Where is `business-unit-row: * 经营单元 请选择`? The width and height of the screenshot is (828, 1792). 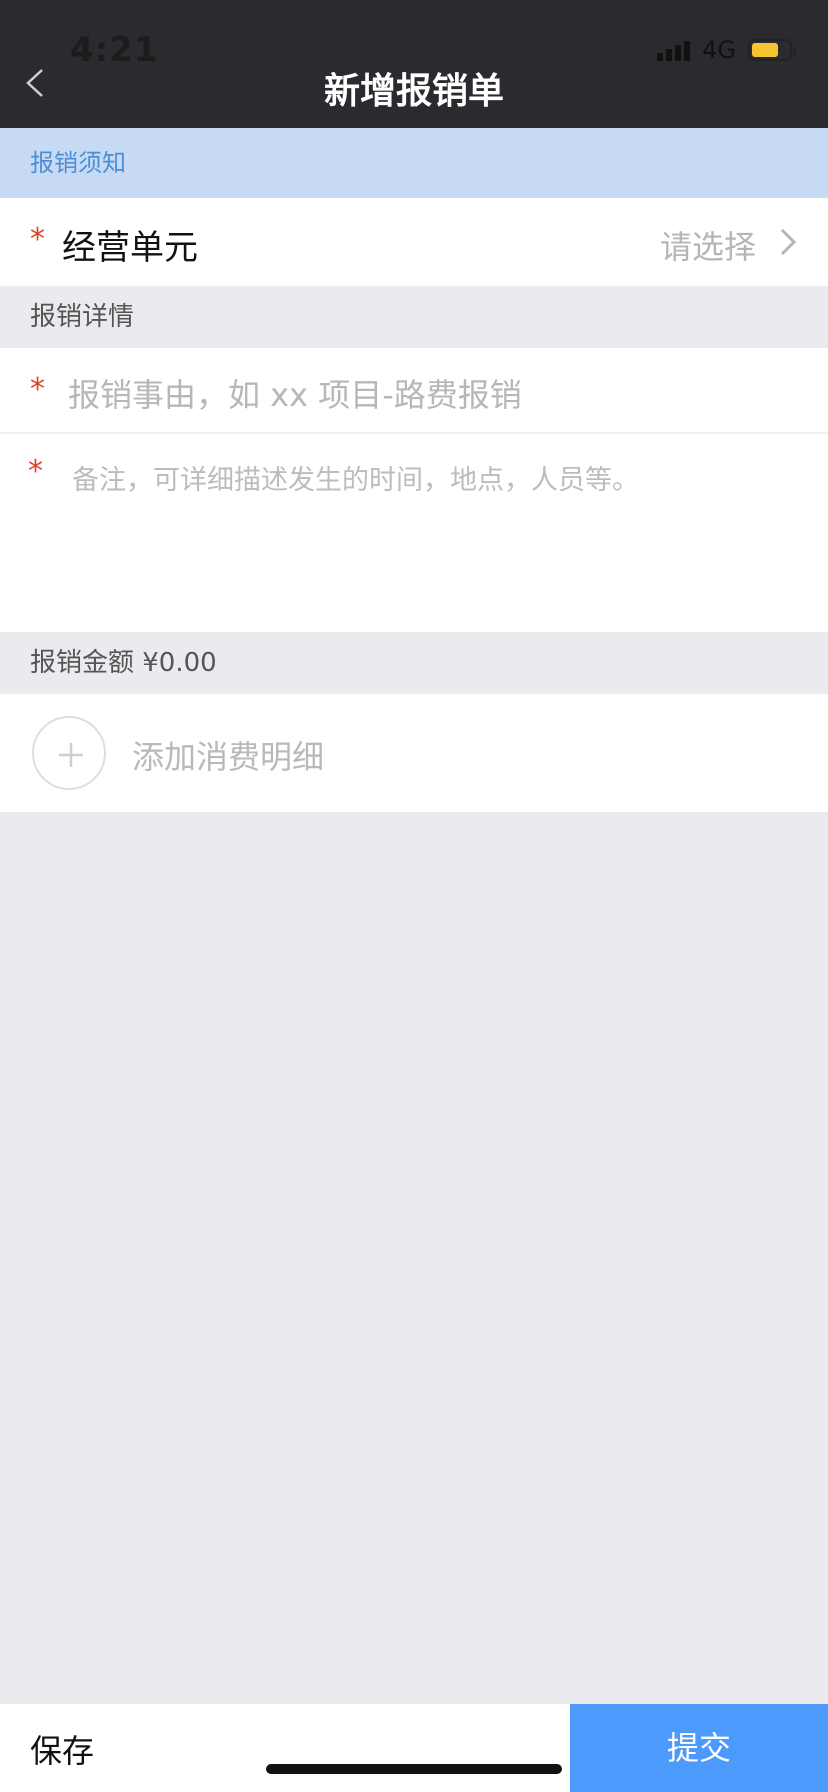 business-unit-row: * 经营单元 请选择 is located at coordinates (414, 242).